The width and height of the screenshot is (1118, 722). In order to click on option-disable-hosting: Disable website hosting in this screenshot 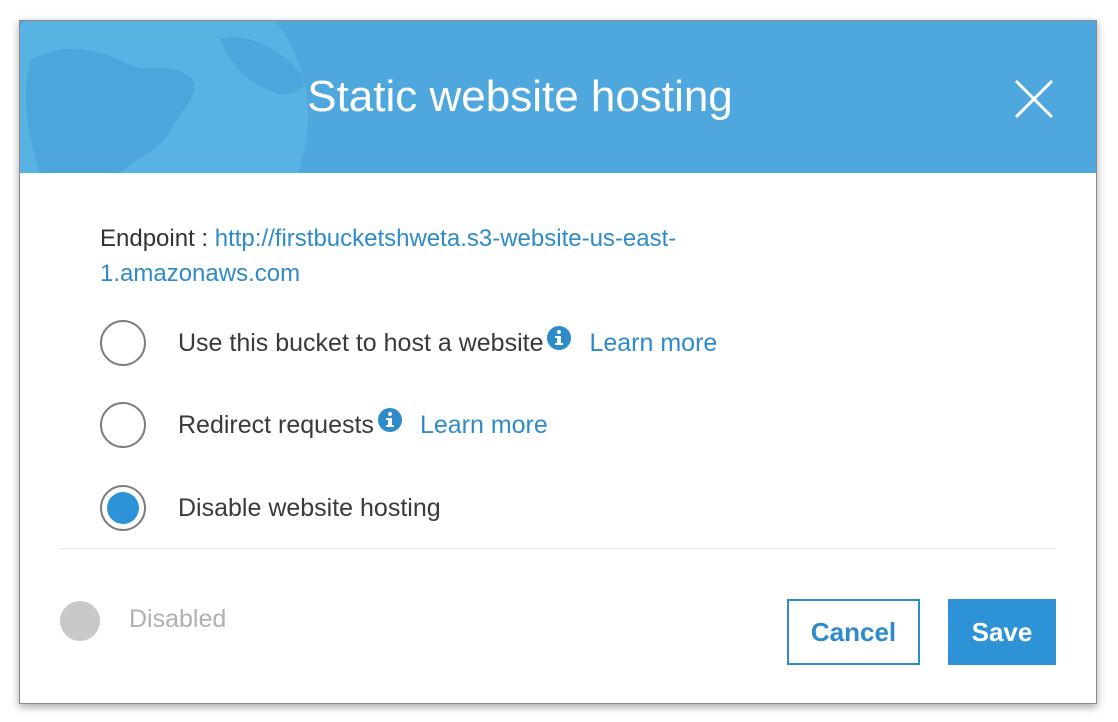, I will do `click(270, 508)`.